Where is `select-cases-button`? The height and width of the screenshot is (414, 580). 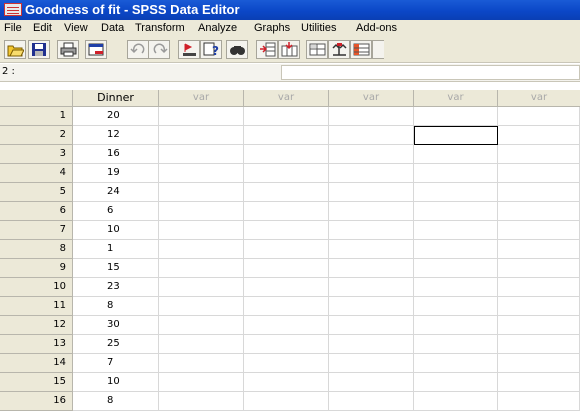 select-cases-button is located at coordinates (361, 49).